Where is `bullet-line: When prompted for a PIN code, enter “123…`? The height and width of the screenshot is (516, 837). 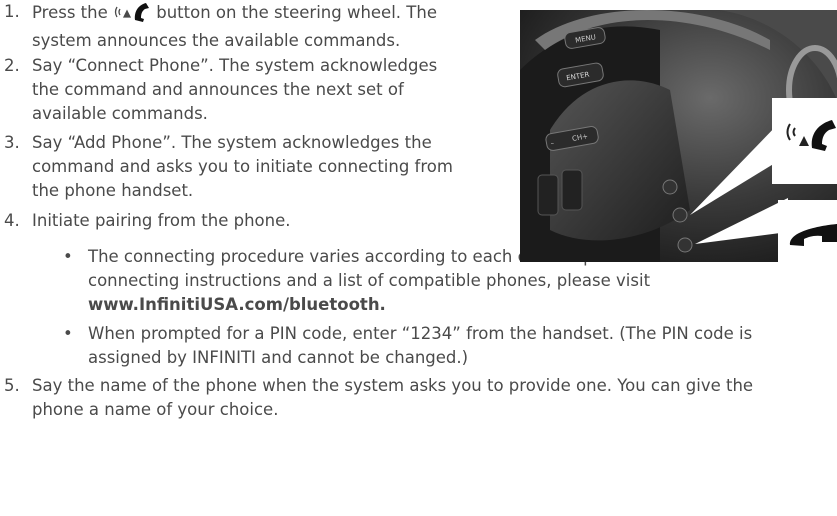 bullet-line: When prompted for a PIN code, enter “123… is located at coordinates (420, 333).